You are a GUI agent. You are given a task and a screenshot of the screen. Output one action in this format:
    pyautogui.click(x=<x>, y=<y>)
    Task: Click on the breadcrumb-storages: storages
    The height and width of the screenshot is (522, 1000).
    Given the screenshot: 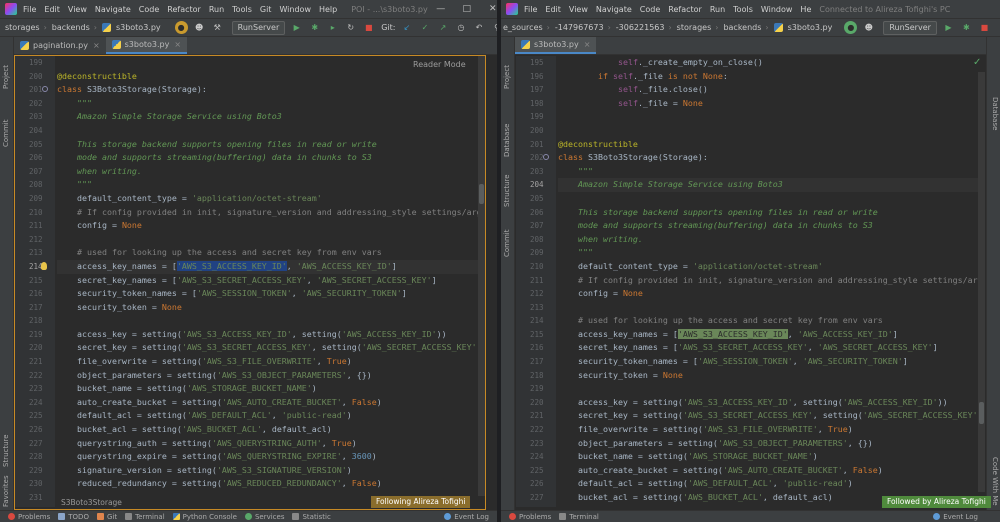 What is the action you would take?
    pyautogui.click(x=694, y=27)
    